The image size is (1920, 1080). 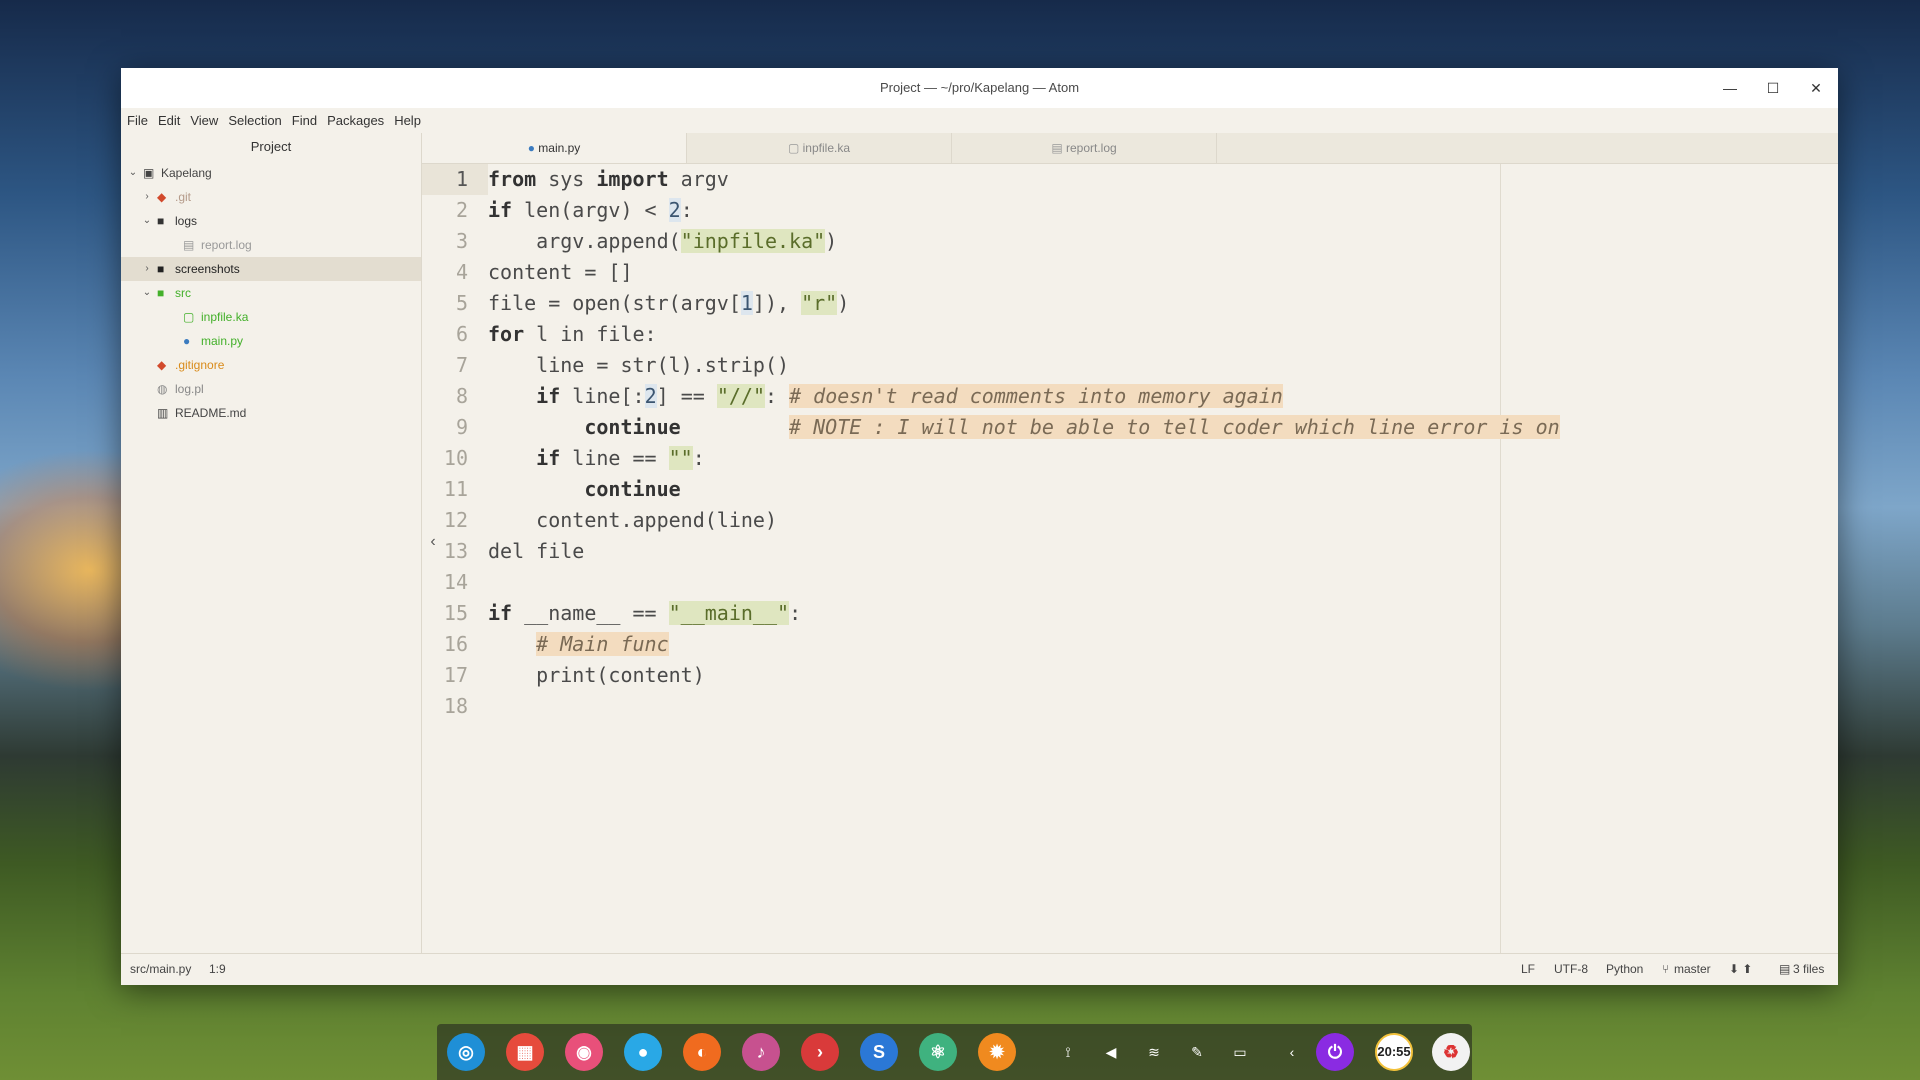 I want to click on code-line: # Main func, so click(x=578, y=644).